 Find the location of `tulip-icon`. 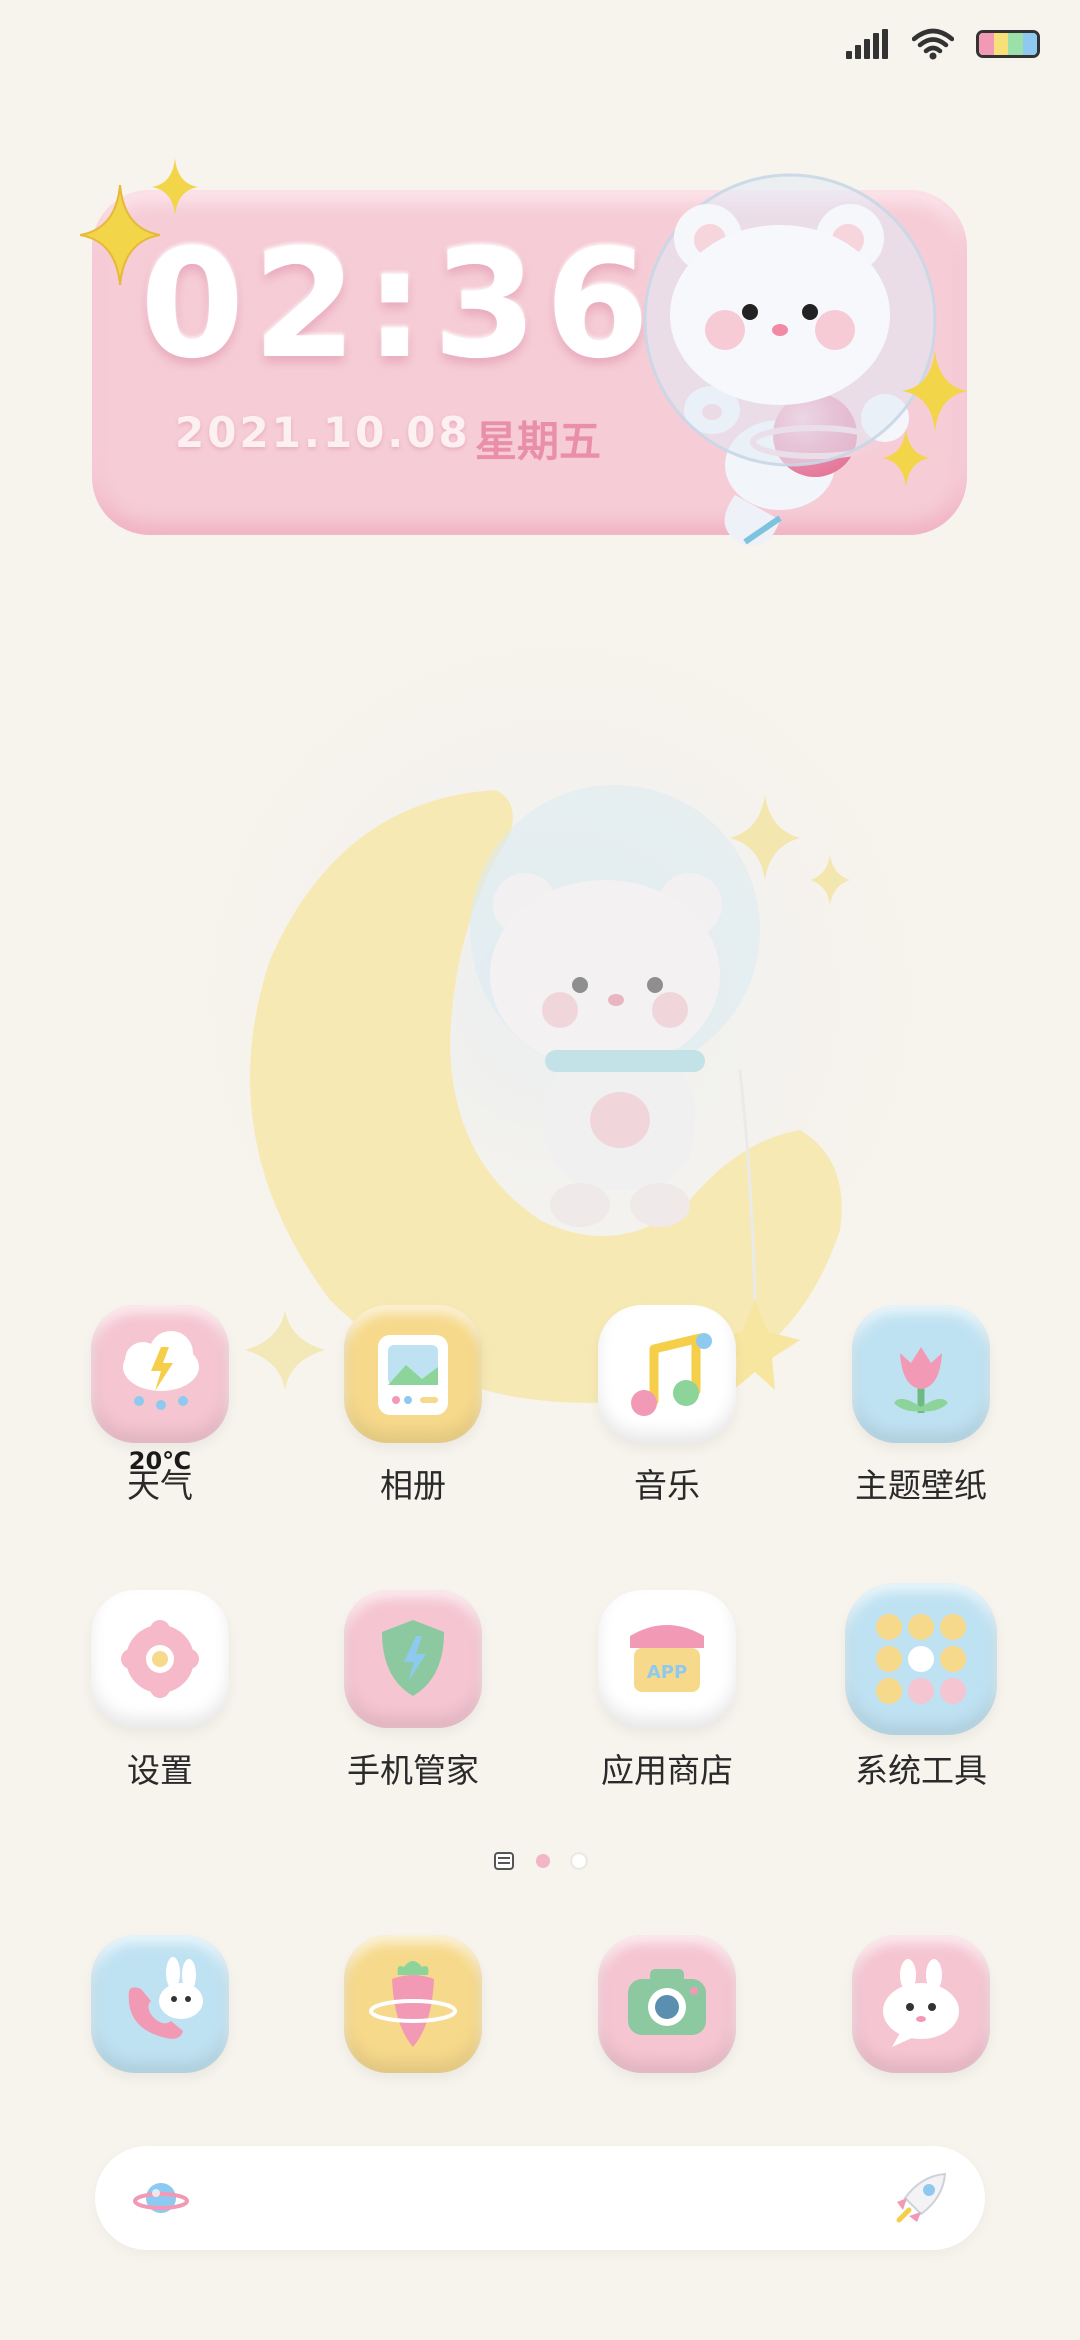

tulip-icon is located at coordinates (921, 1374).